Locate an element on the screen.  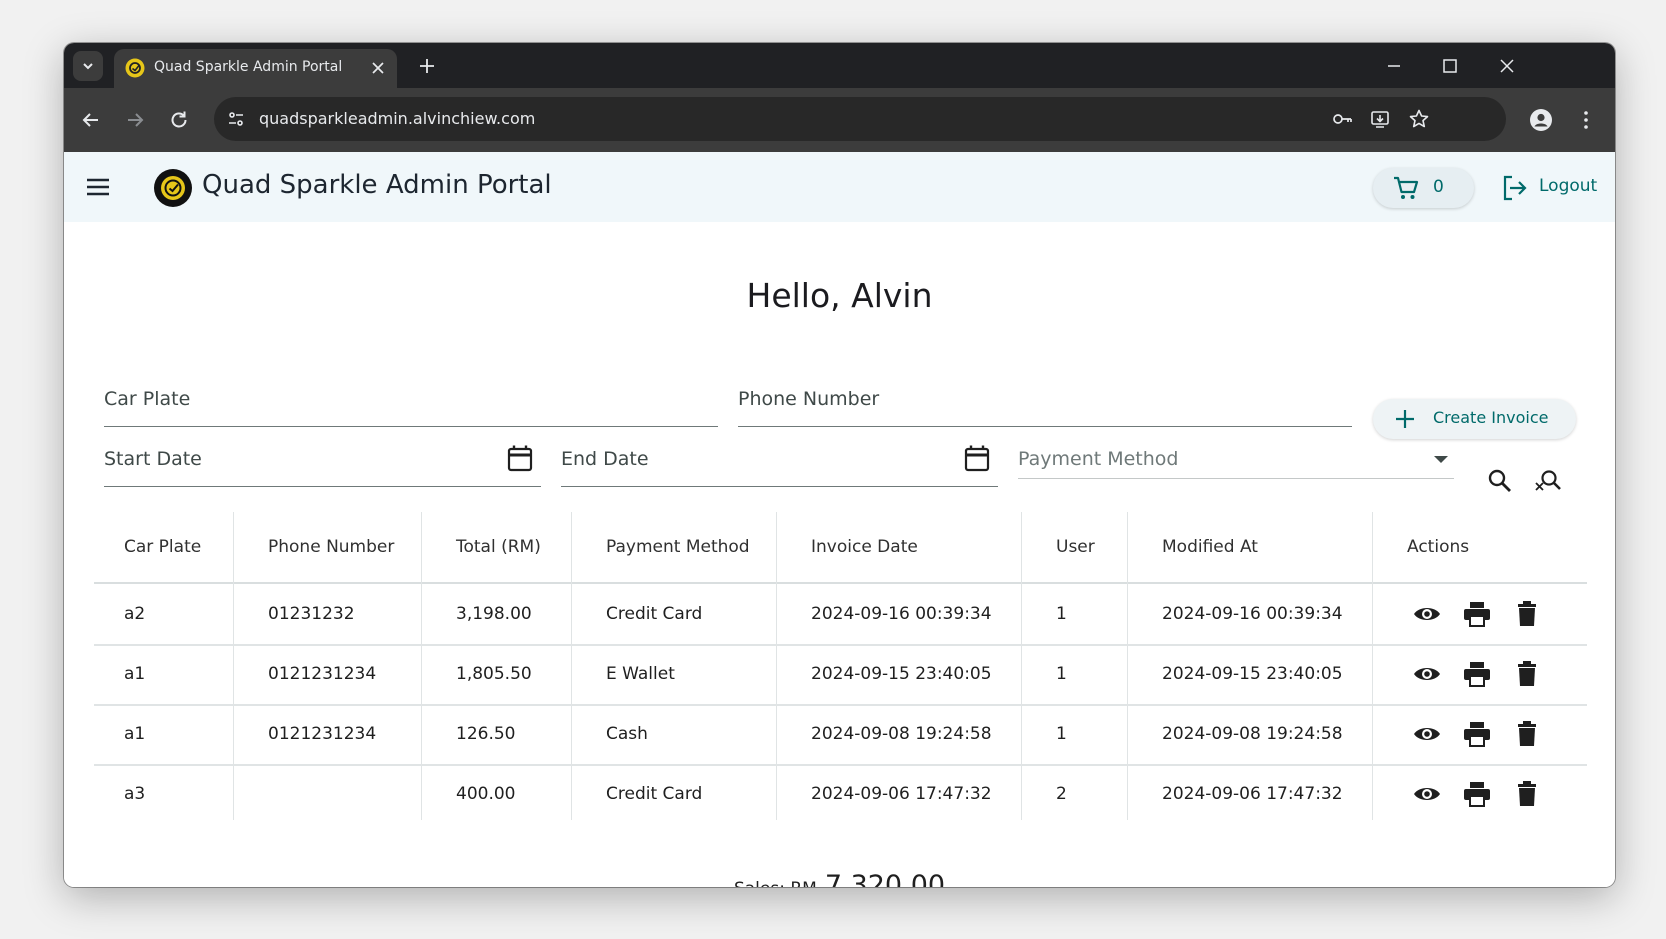
cell-modified-at: 2024-09-08 19:24:58 is located at coordinates (1252, 734).